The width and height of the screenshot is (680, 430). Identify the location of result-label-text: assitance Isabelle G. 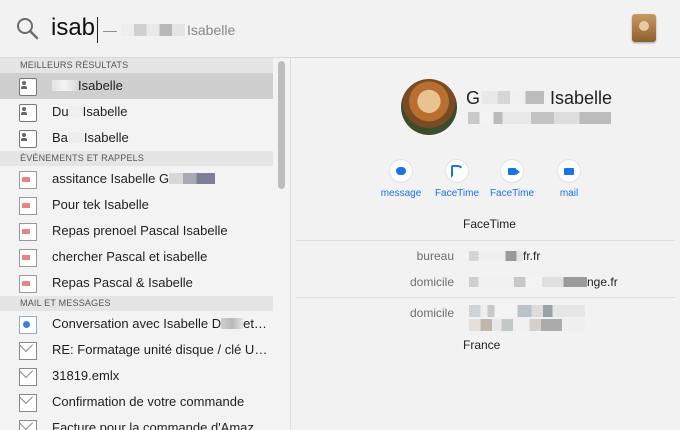
(111, 178).